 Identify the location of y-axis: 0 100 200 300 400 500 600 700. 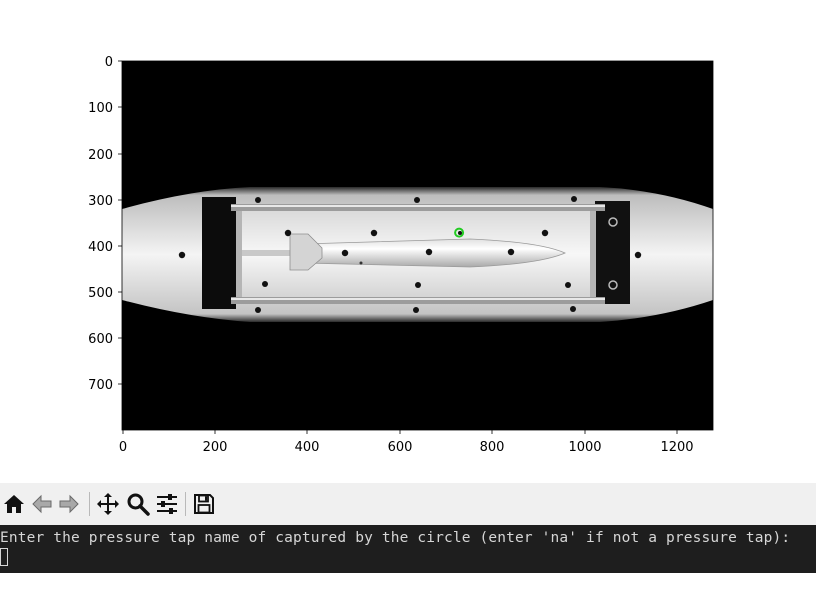
(105, 224).